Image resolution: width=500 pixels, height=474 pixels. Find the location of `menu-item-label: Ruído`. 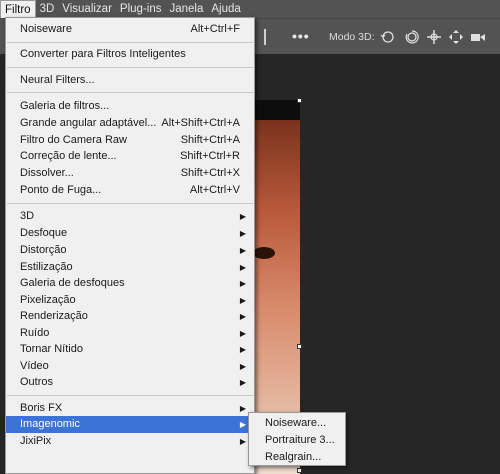

menu-item-label: Ruído is located at coordinates (35, 333).